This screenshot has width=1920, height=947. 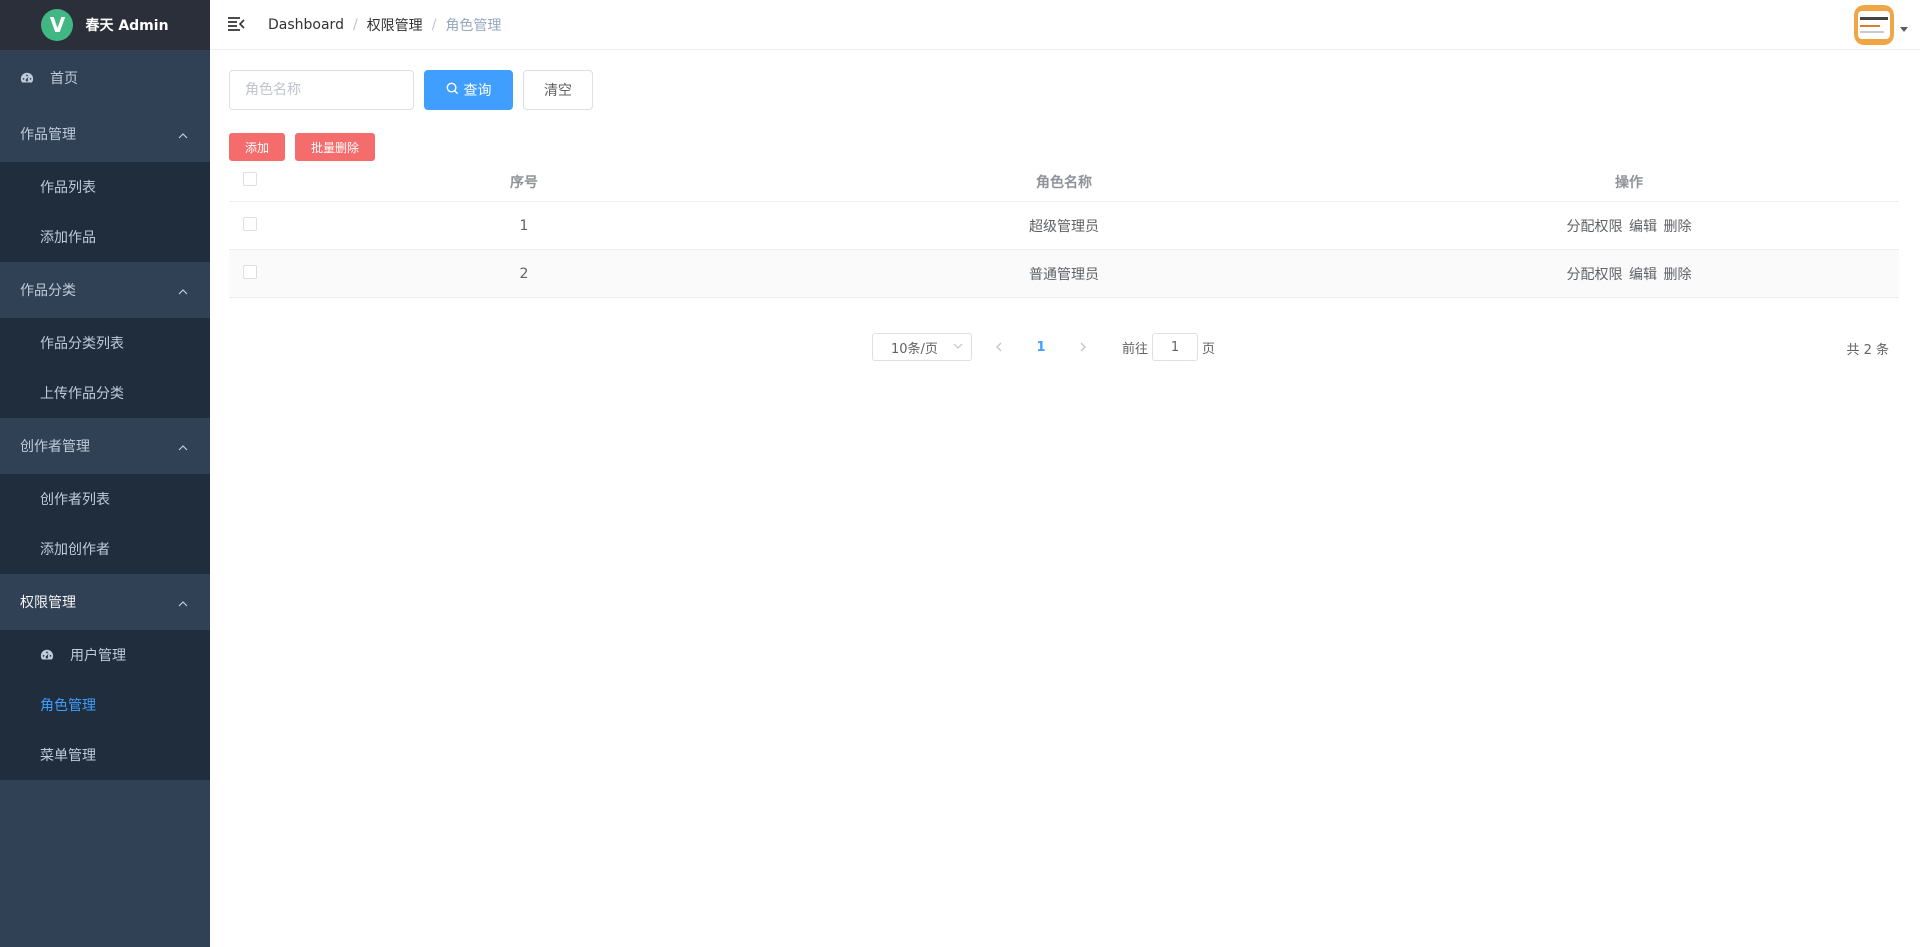 I want to click on prev-page-button, so click(x=999, y=347).